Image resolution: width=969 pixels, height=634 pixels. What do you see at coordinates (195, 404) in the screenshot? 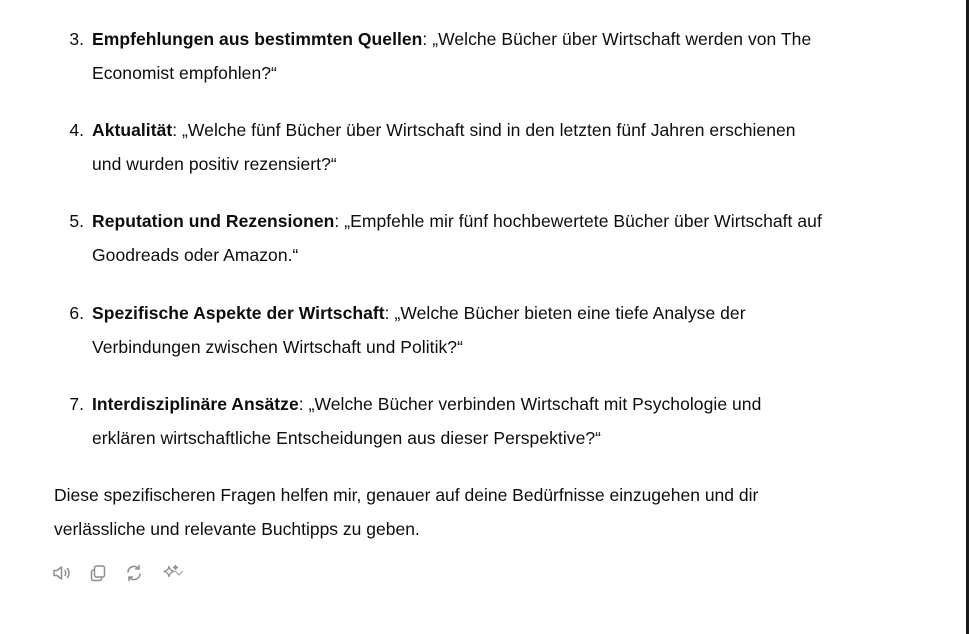
I see `item-title: Interdisziplinäre Ansätze` at bounding box center [195, 404].